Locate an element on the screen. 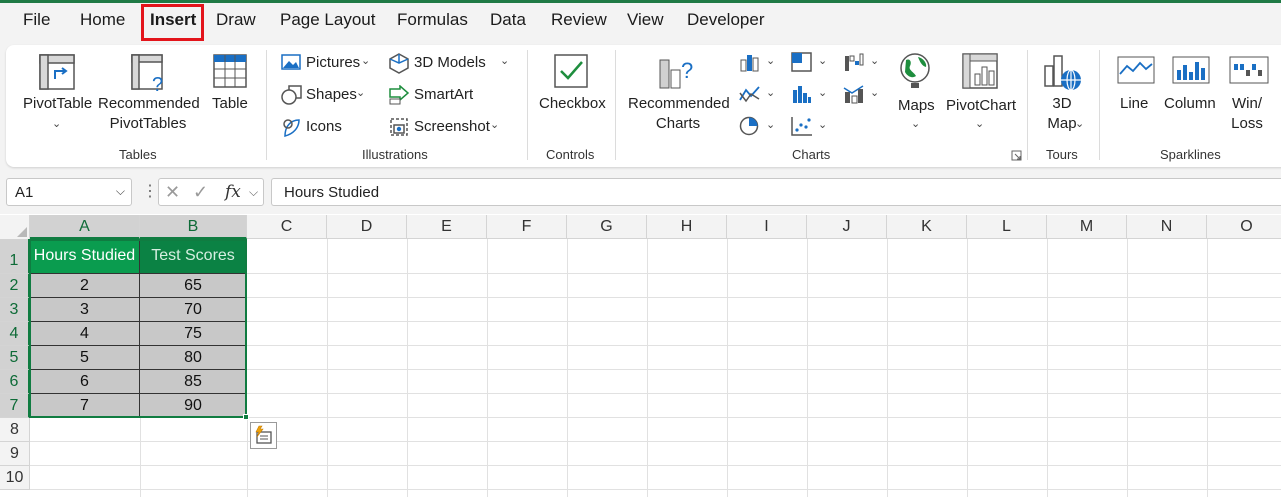 This screenshot has width=1281, height=497. row-header-4: 4 is located at coordinates (15, 334).